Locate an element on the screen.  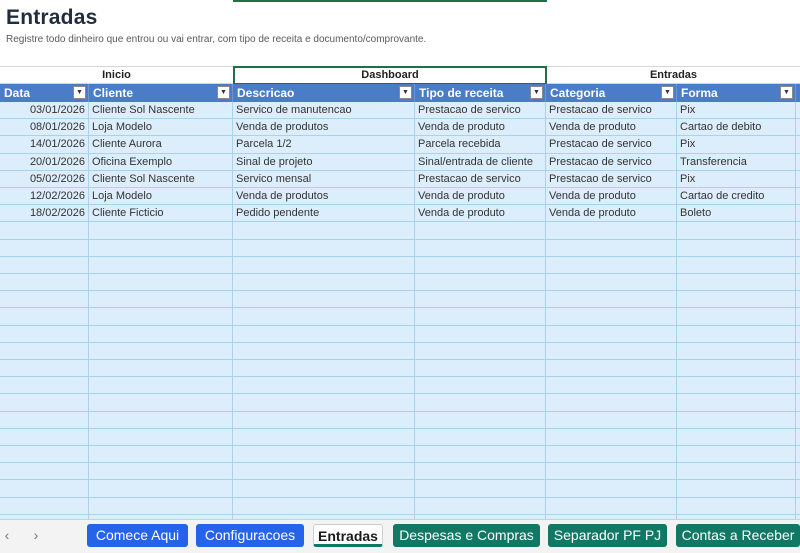
cell-categoria: Venda de produto is located at coordinates (611, 128).